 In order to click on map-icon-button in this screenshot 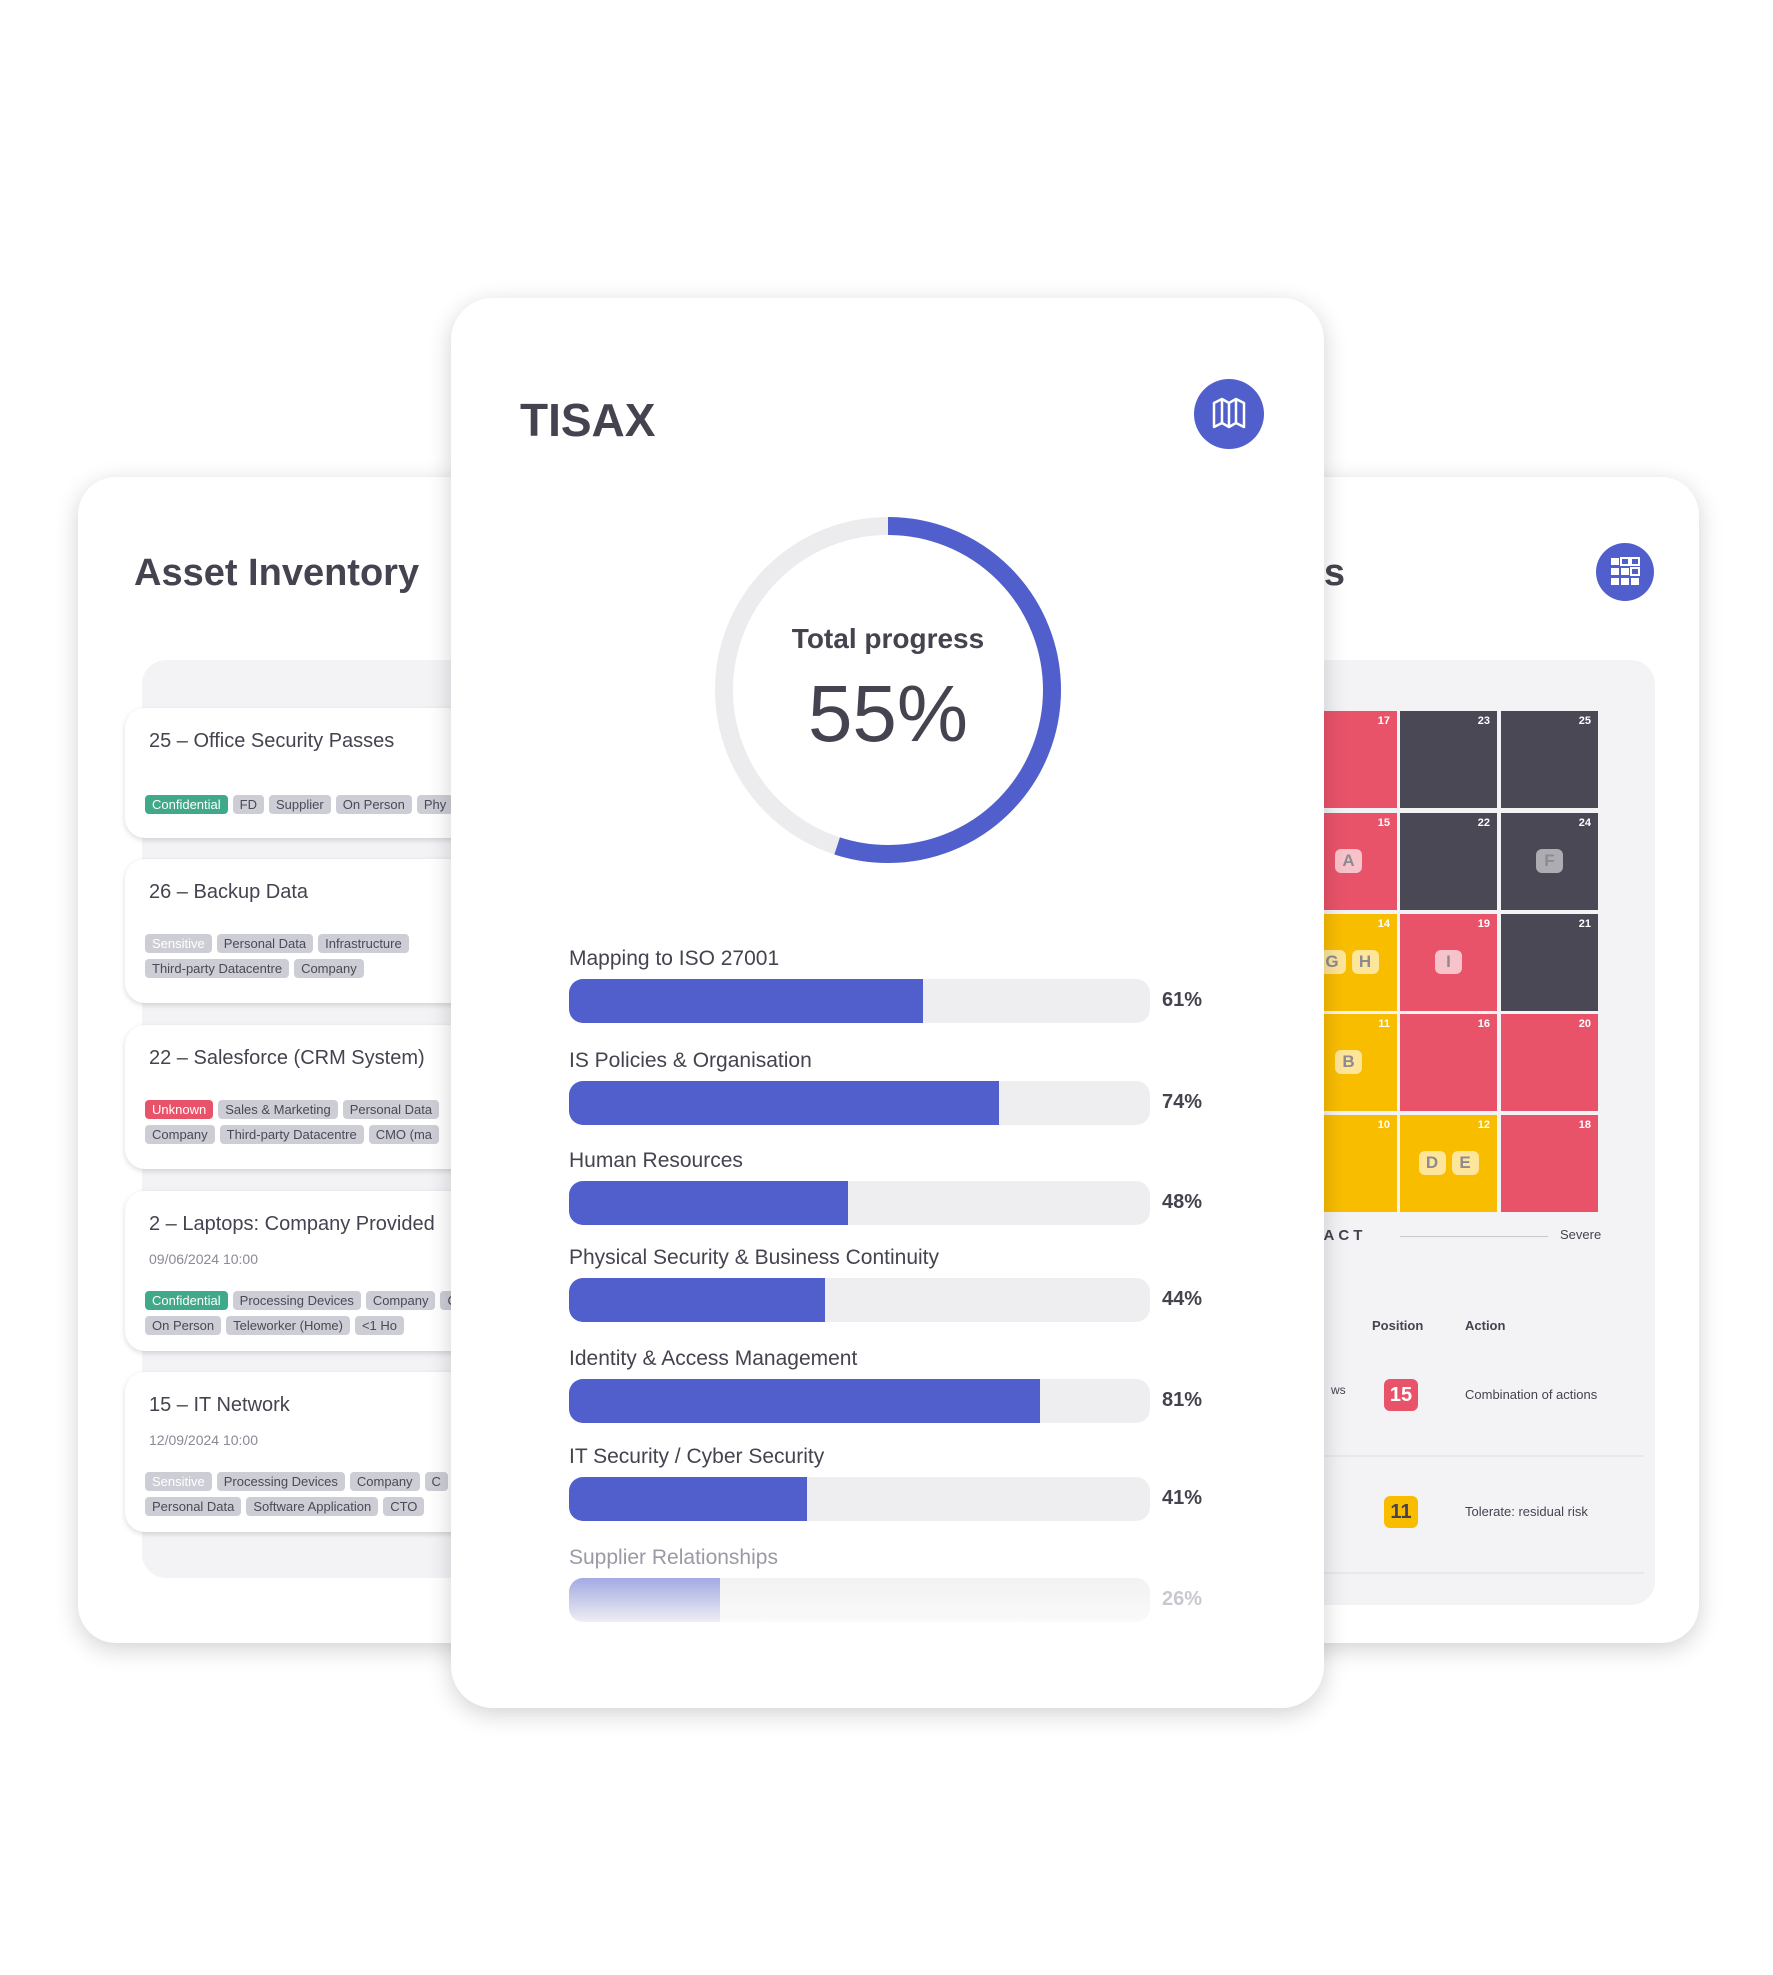, I will do `click(1229, 414)`.